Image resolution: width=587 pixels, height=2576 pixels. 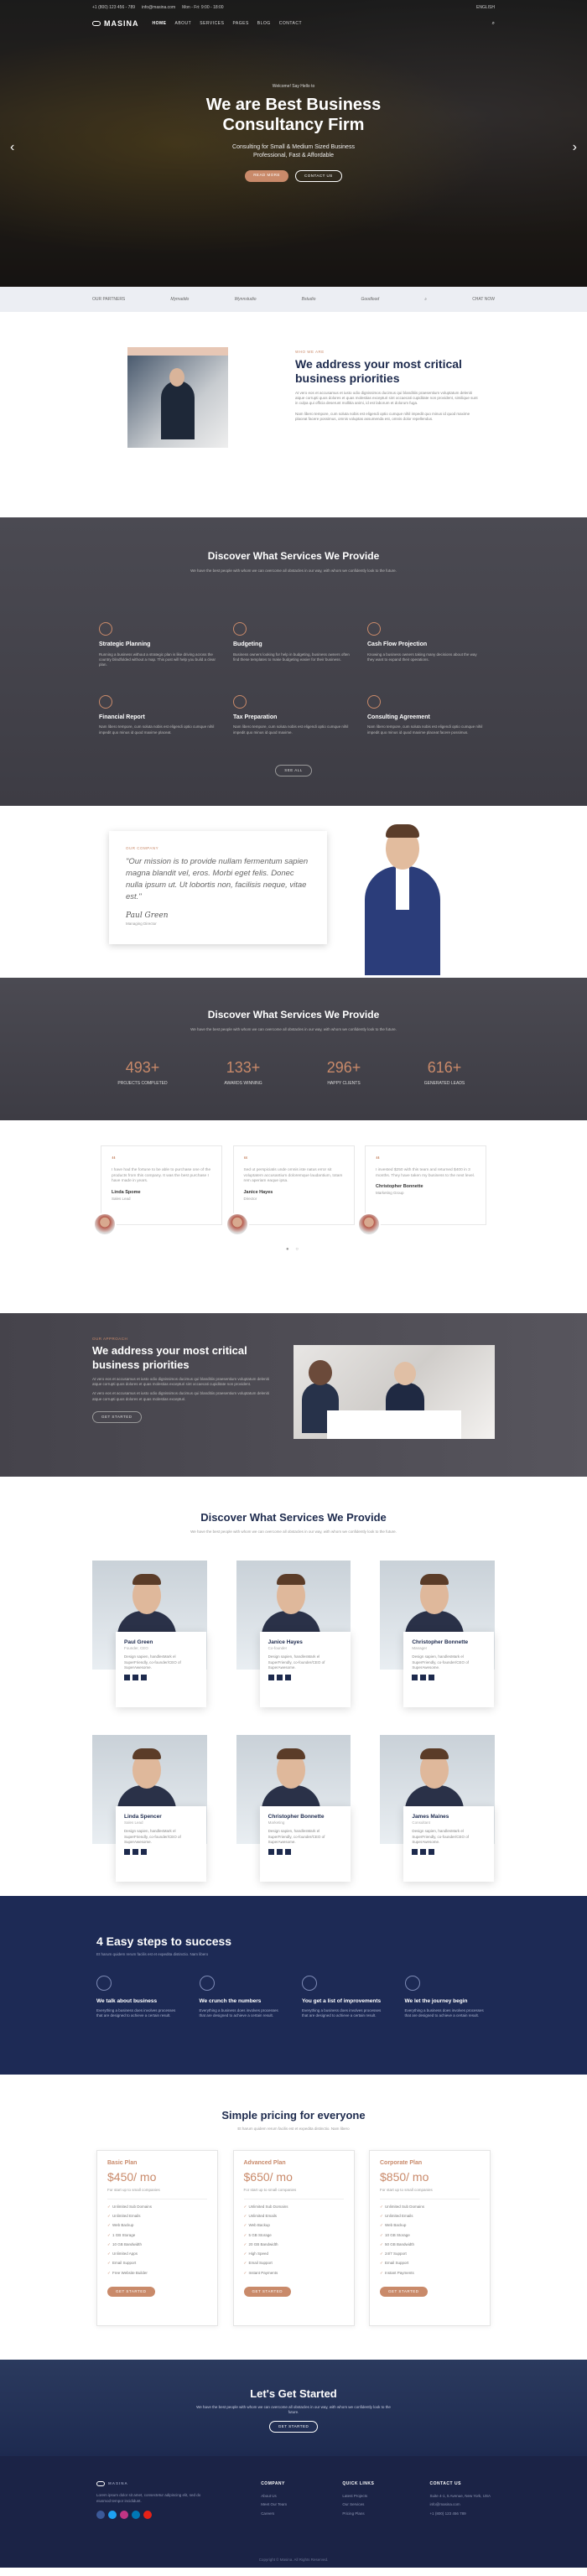 What do you see at coordinates (212, 24) in the screenshot?
I see `nav-services: SERVICES` at bounding box center [212, 24].